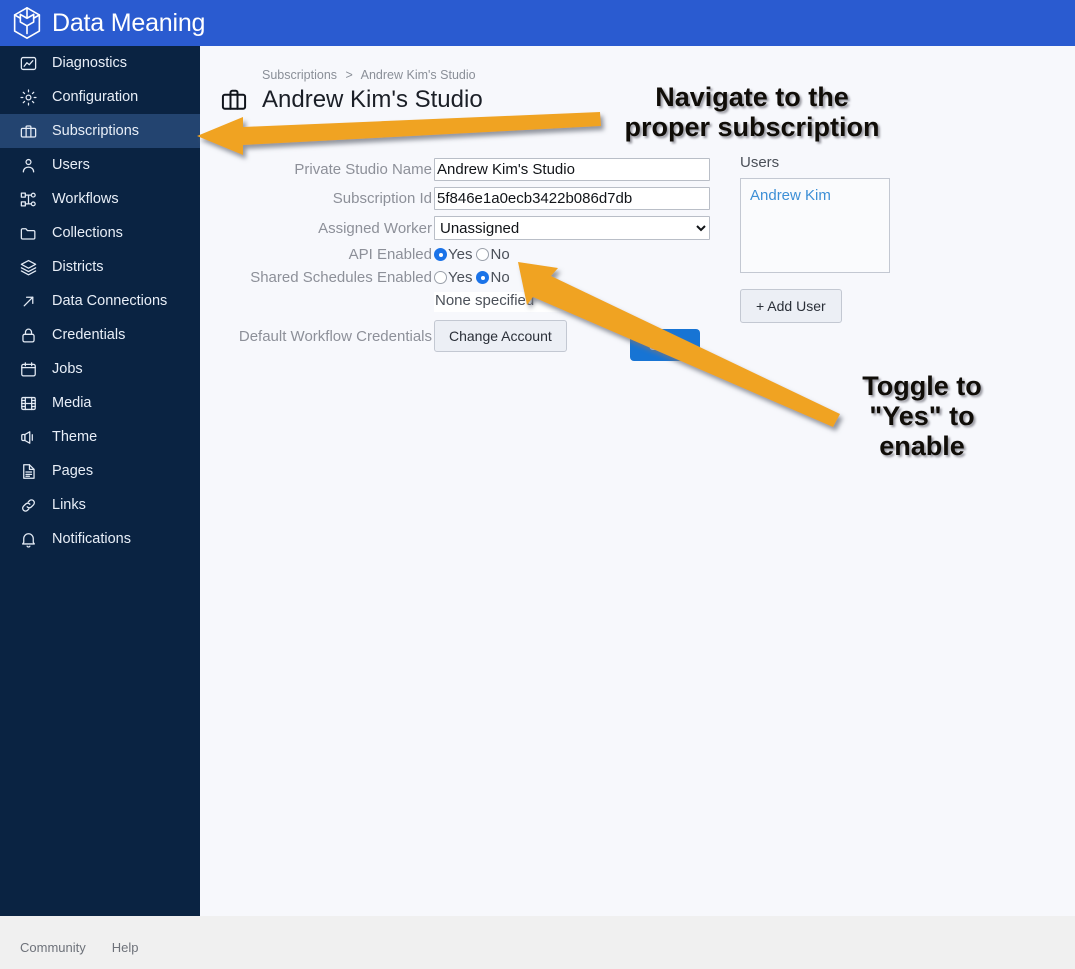 The width and height of the screenshot is (1075, 969). What do you see at coordinates (100, 437) in the screenshot?
I see `sidebar-item-theme: Theme` at bounding box center [100, 437].